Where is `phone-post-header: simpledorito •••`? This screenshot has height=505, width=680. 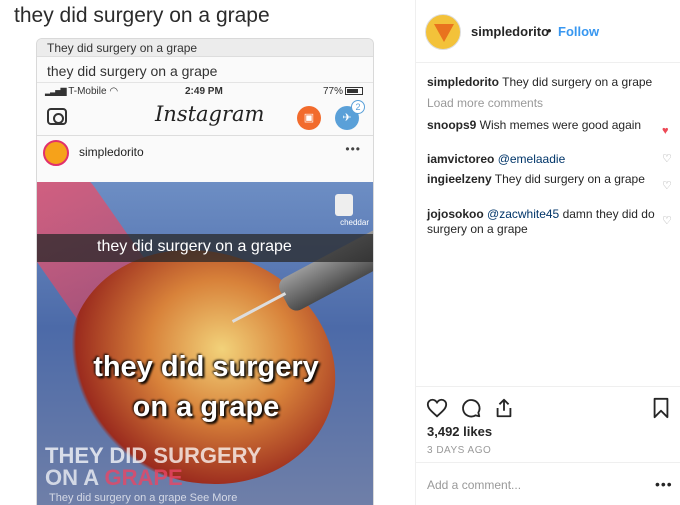
phone-post-header: simpledorito ••• is located at coordinates (205, 152).